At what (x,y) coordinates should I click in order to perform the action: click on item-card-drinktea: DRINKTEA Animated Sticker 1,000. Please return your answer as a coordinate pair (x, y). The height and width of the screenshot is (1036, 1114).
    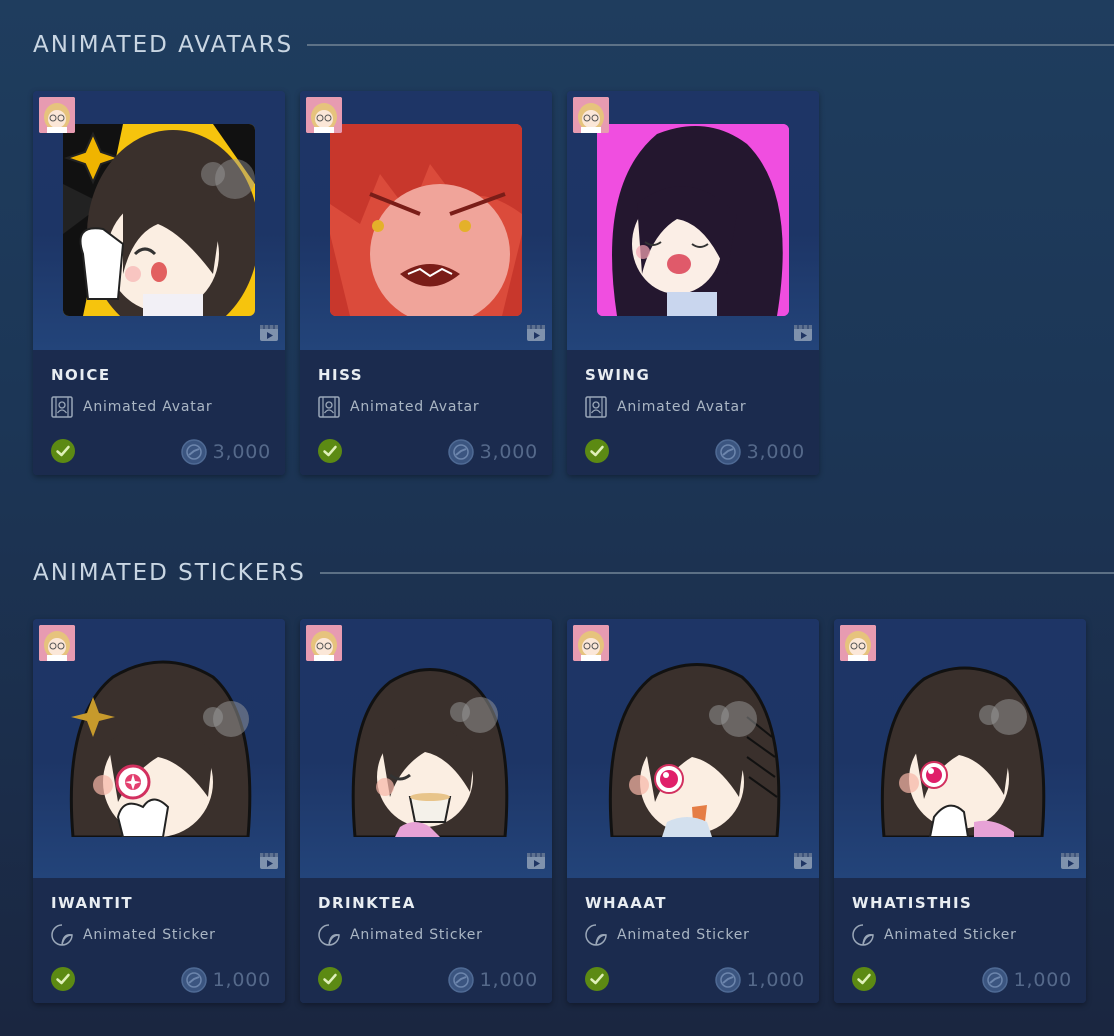
    Looking at the image, I should click on (426, 811).